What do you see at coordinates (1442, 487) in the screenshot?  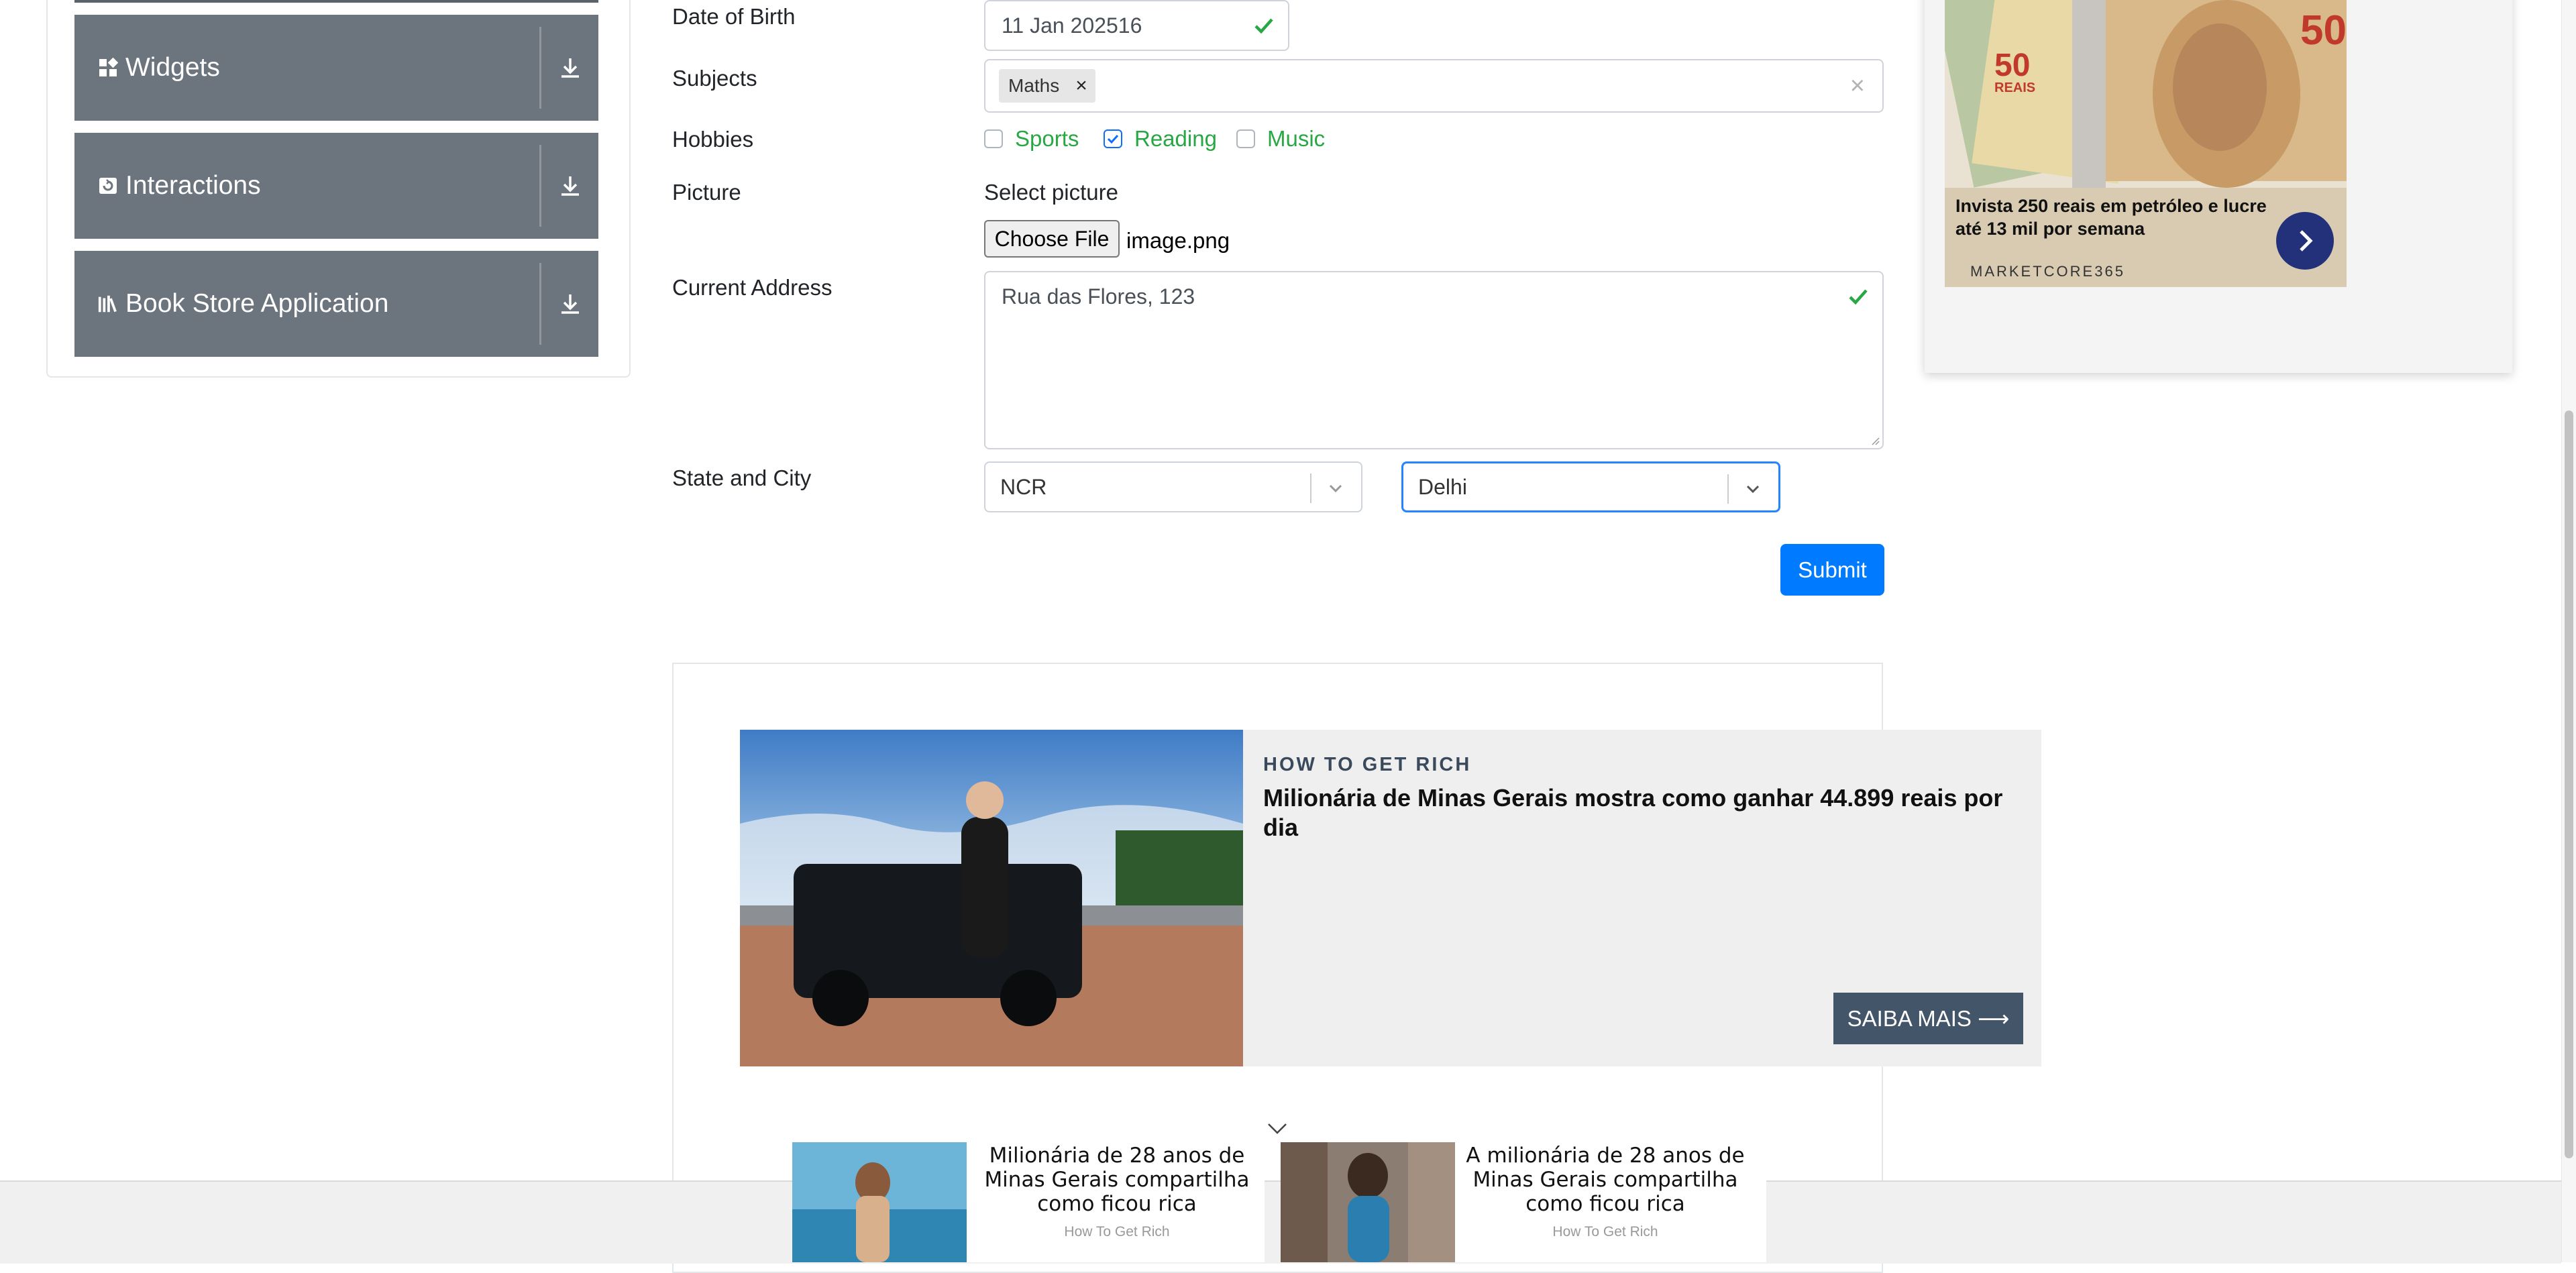 I see `city-value: Delhi` at bounding box center [1442, 487].